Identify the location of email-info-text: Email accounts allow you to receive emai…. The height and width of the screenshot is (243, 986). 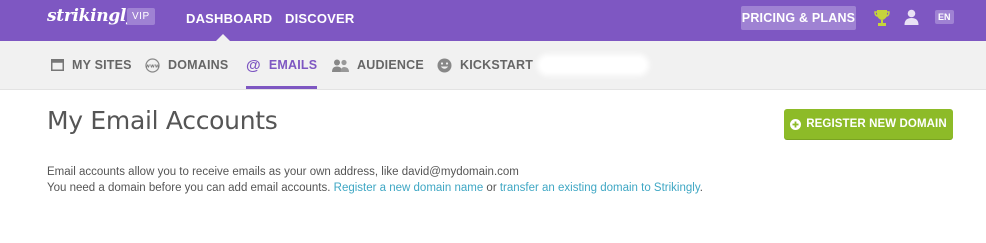
(283, 172).